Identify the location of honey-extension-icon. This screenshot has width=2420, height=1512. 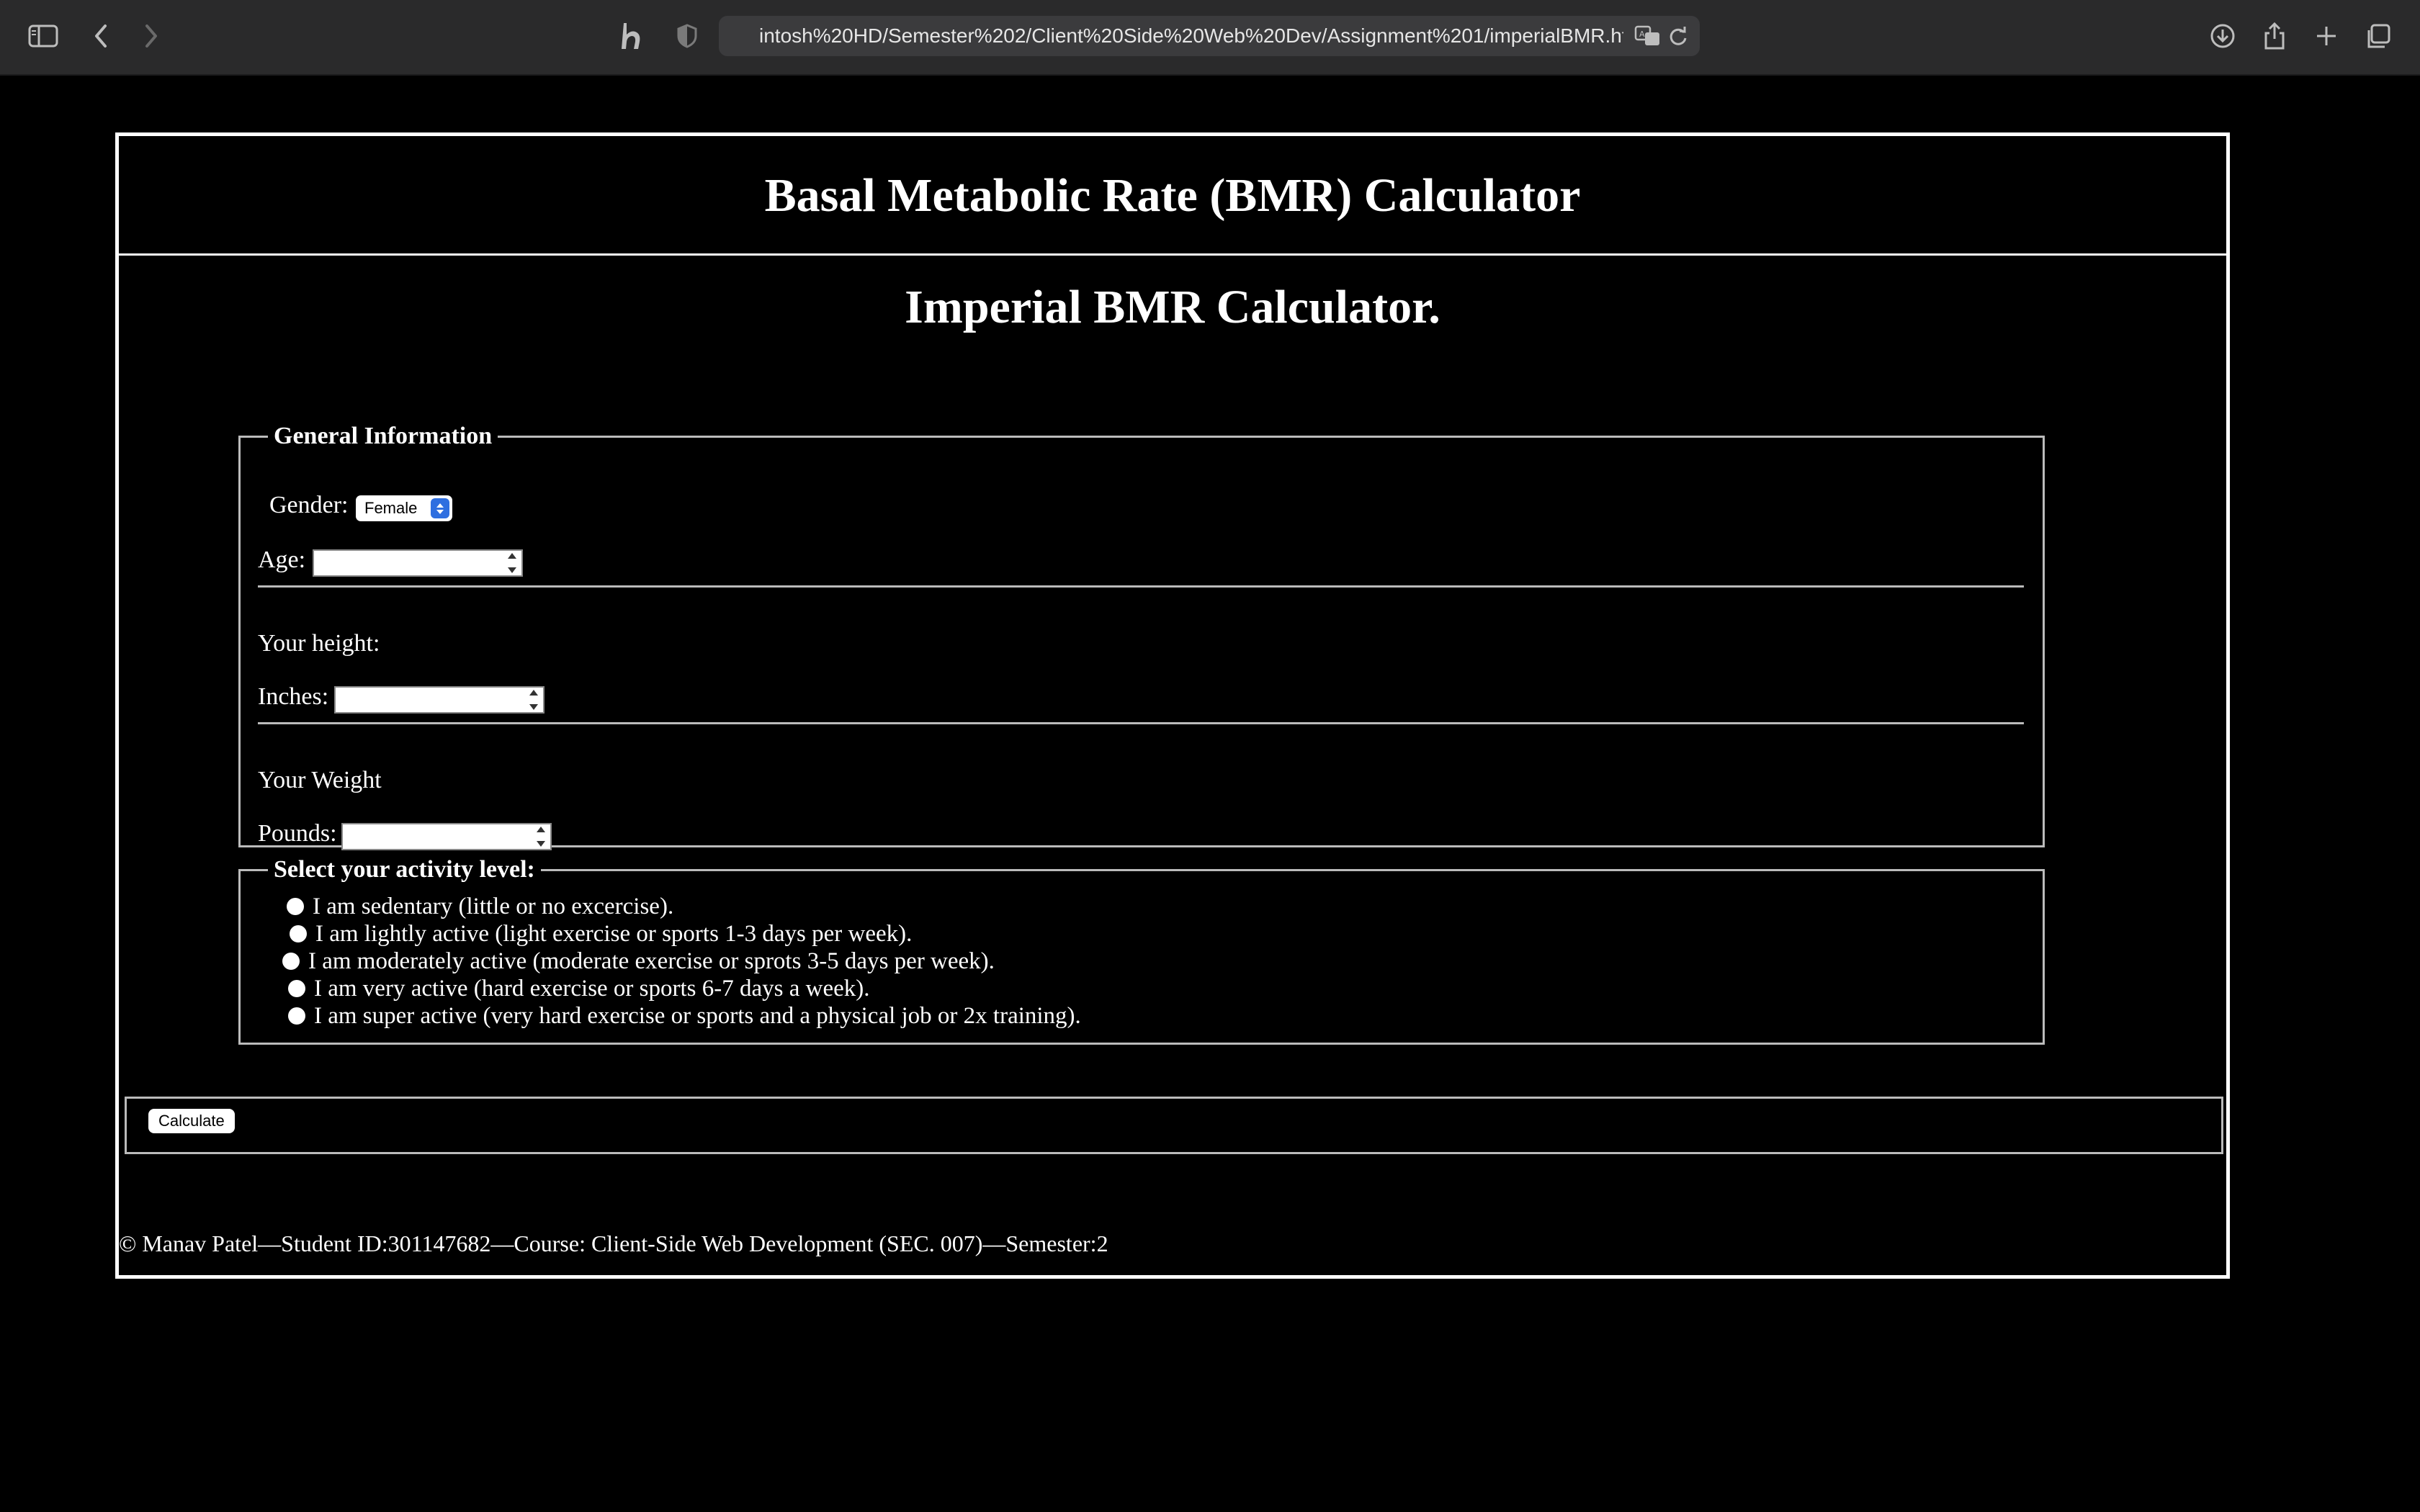
(632, 36).